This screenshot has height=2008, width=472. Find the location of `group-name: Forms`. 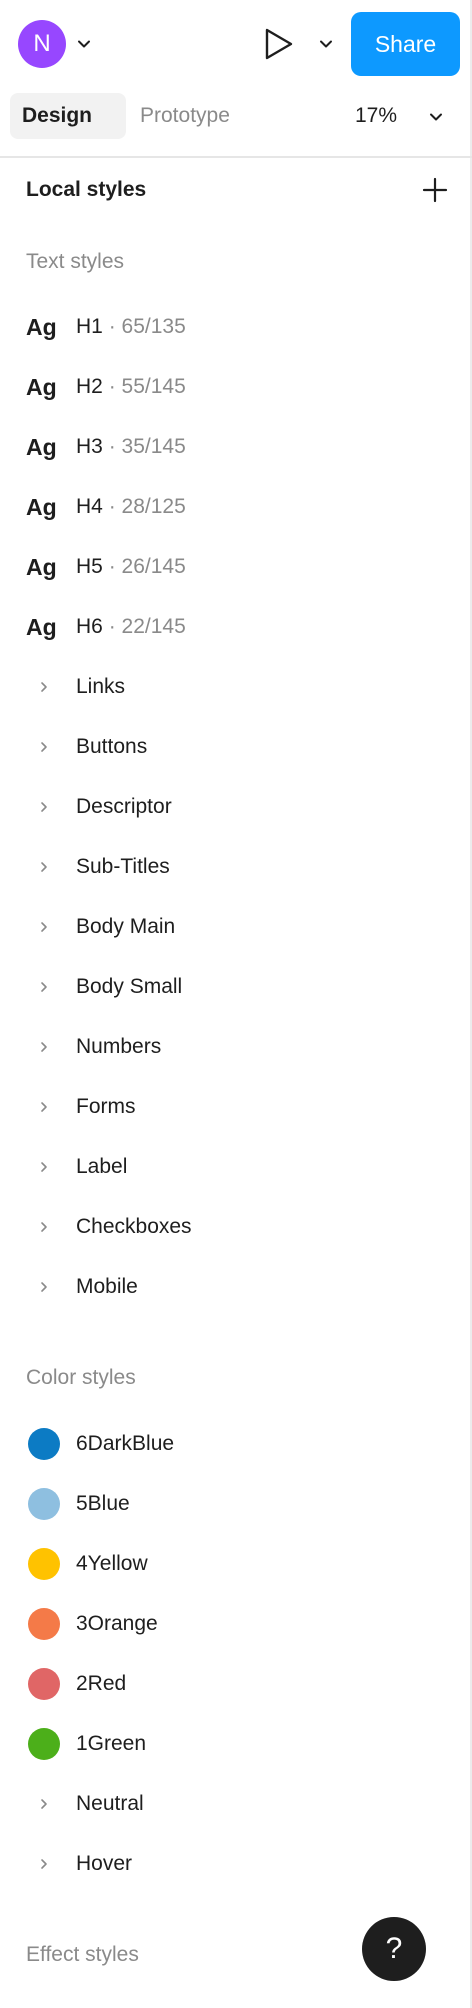

group-name: Forms is located at coordinates (106, 1106).